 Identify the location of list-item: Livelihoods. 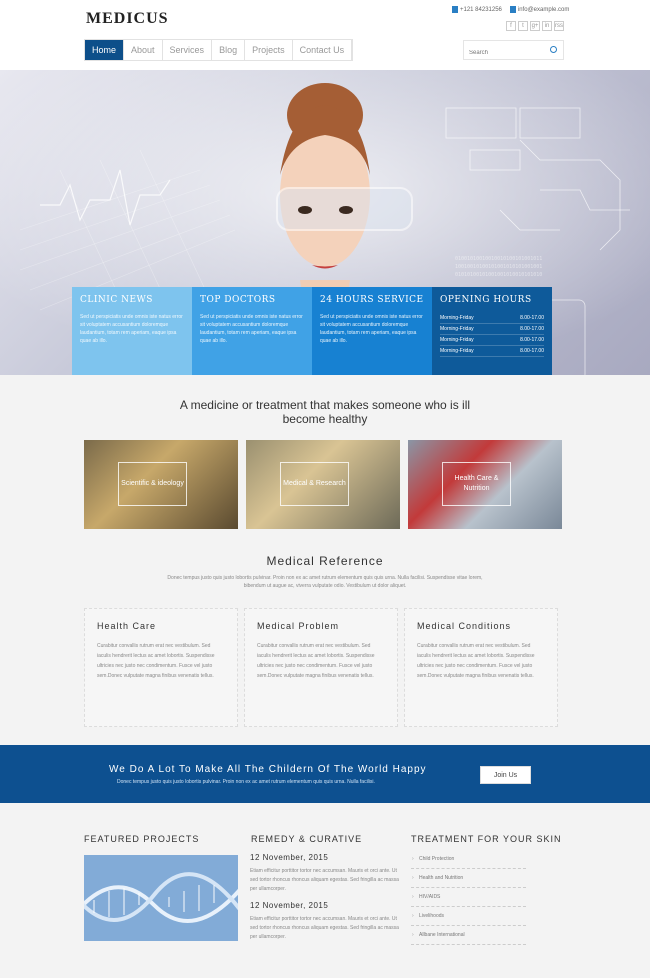
(468, 916).